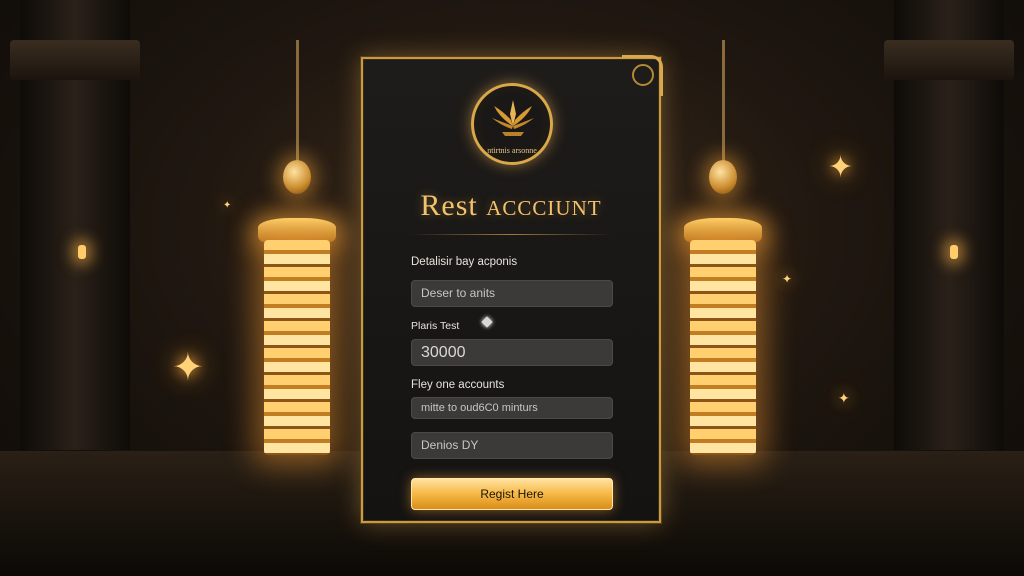  Describe the element at coordinates (458, 385) in the screenshot. I see `section-label-3: Fley one accounts` at that location.